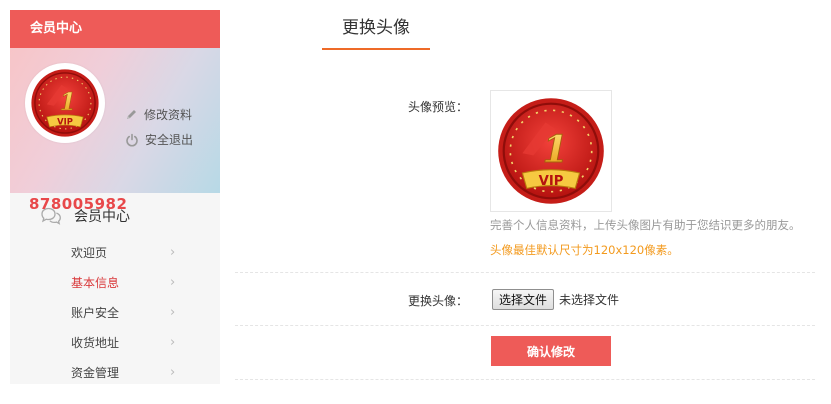  I want to click on choose-file-button: 选择文件, so click(523, 299).